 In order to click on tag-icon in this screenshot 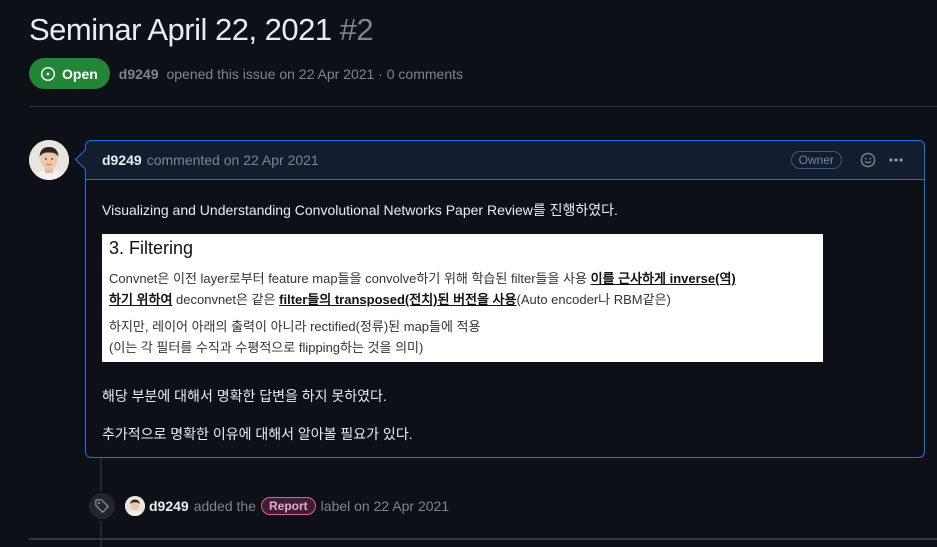, I will do `click(102, 506)`.